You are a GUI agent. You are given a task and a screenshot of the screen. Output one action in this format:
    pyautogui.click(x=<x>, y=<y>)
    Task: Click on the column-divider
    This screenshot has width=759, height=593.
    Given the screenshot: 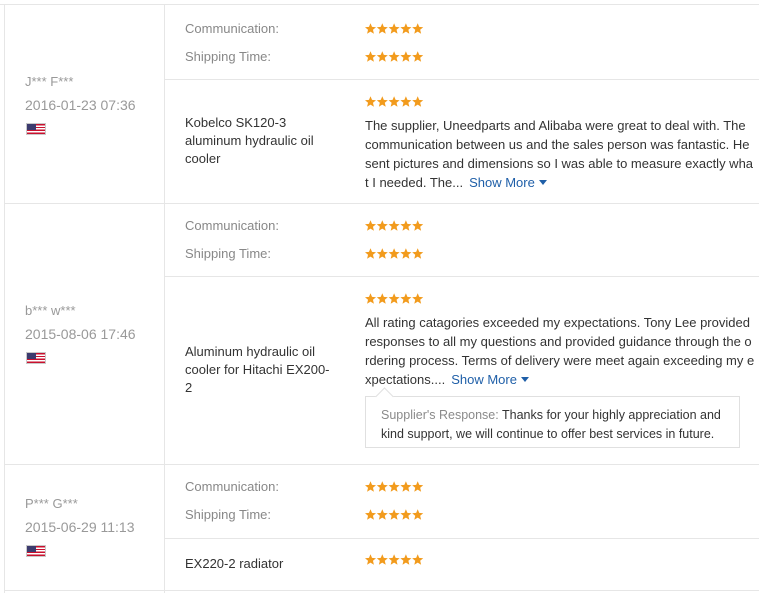 What is the action you would take?
    pyautogui.click(x=164, y=298)
    